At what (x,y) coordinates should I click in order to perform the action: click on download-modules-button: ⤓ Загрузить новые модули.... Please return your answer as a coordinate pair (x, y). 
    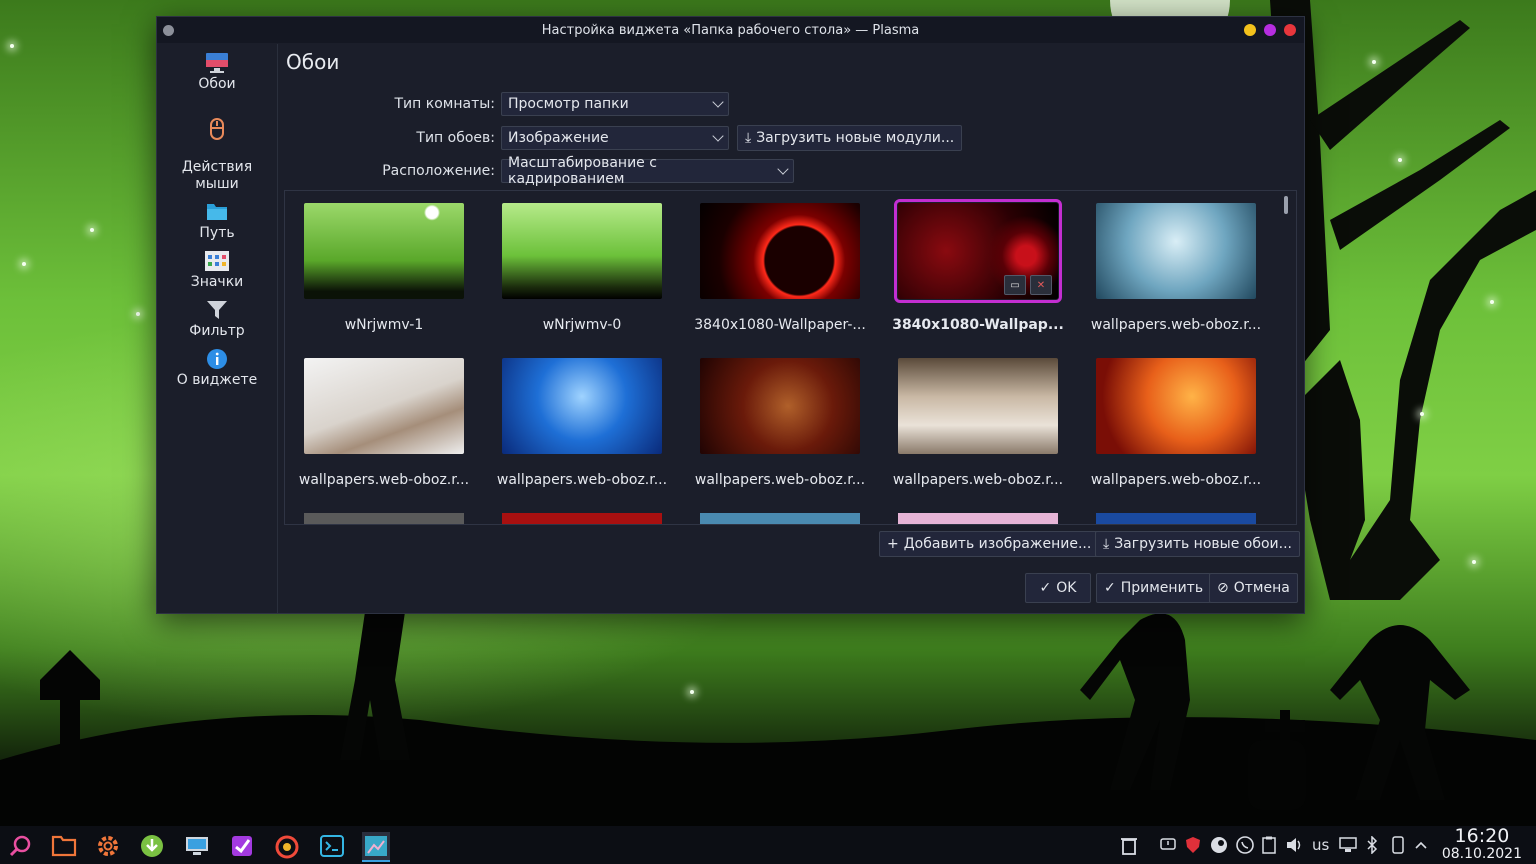
    Looking at the image, I should click on (850, 138).